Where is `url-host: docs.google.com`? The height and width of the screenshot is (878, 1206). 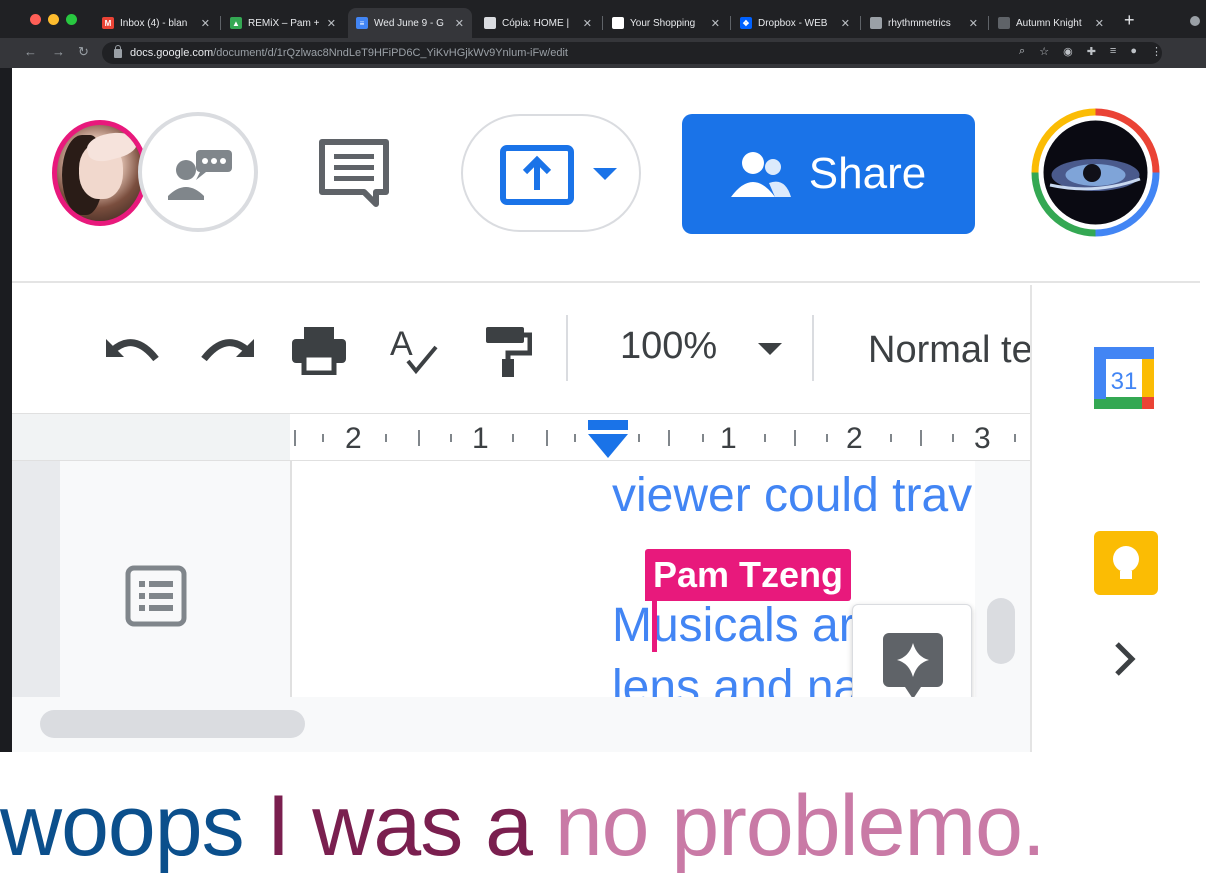
url-host: docs.google.com is located at coordinates (172, 53).